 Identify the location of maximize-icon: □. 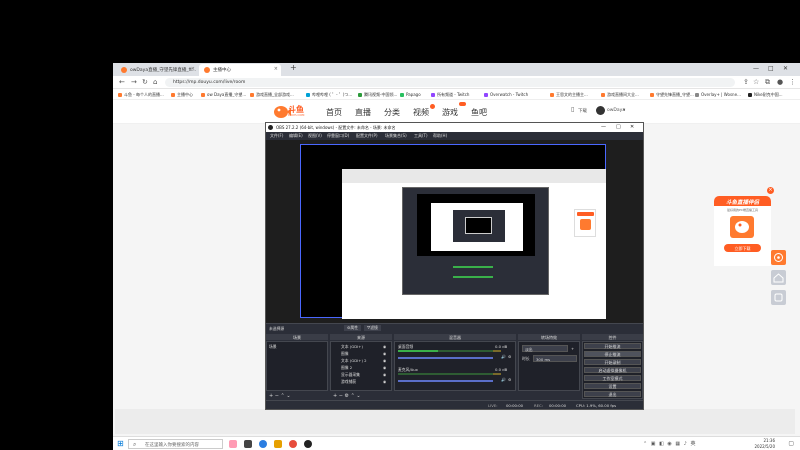
(771, 68).